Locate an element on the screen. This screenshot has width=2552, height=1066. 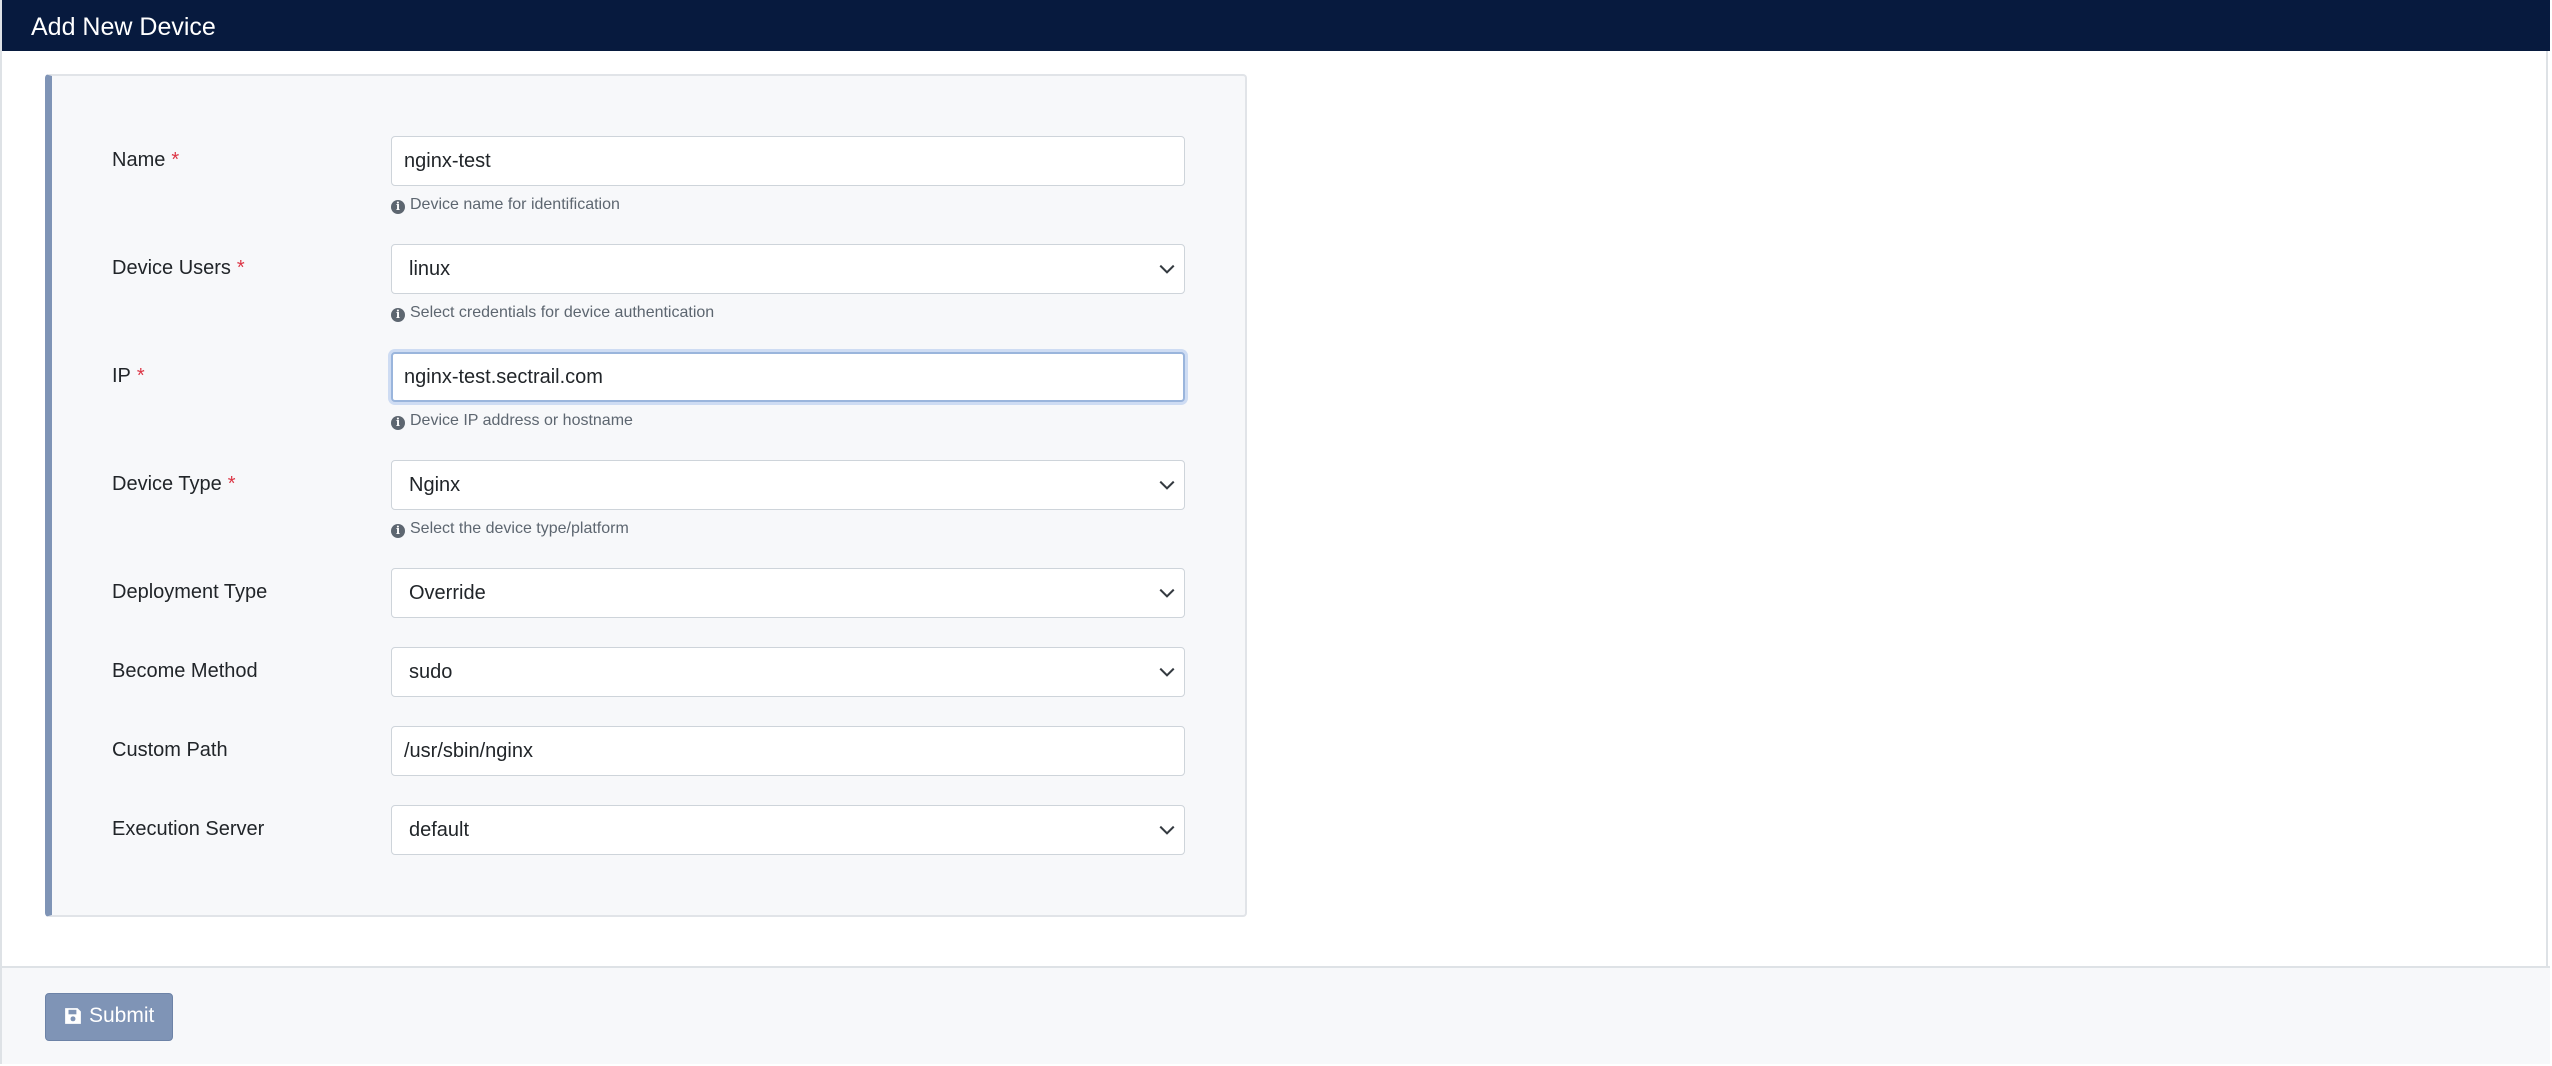
floppy-disk-icon is located at coordinates (73, 1016).